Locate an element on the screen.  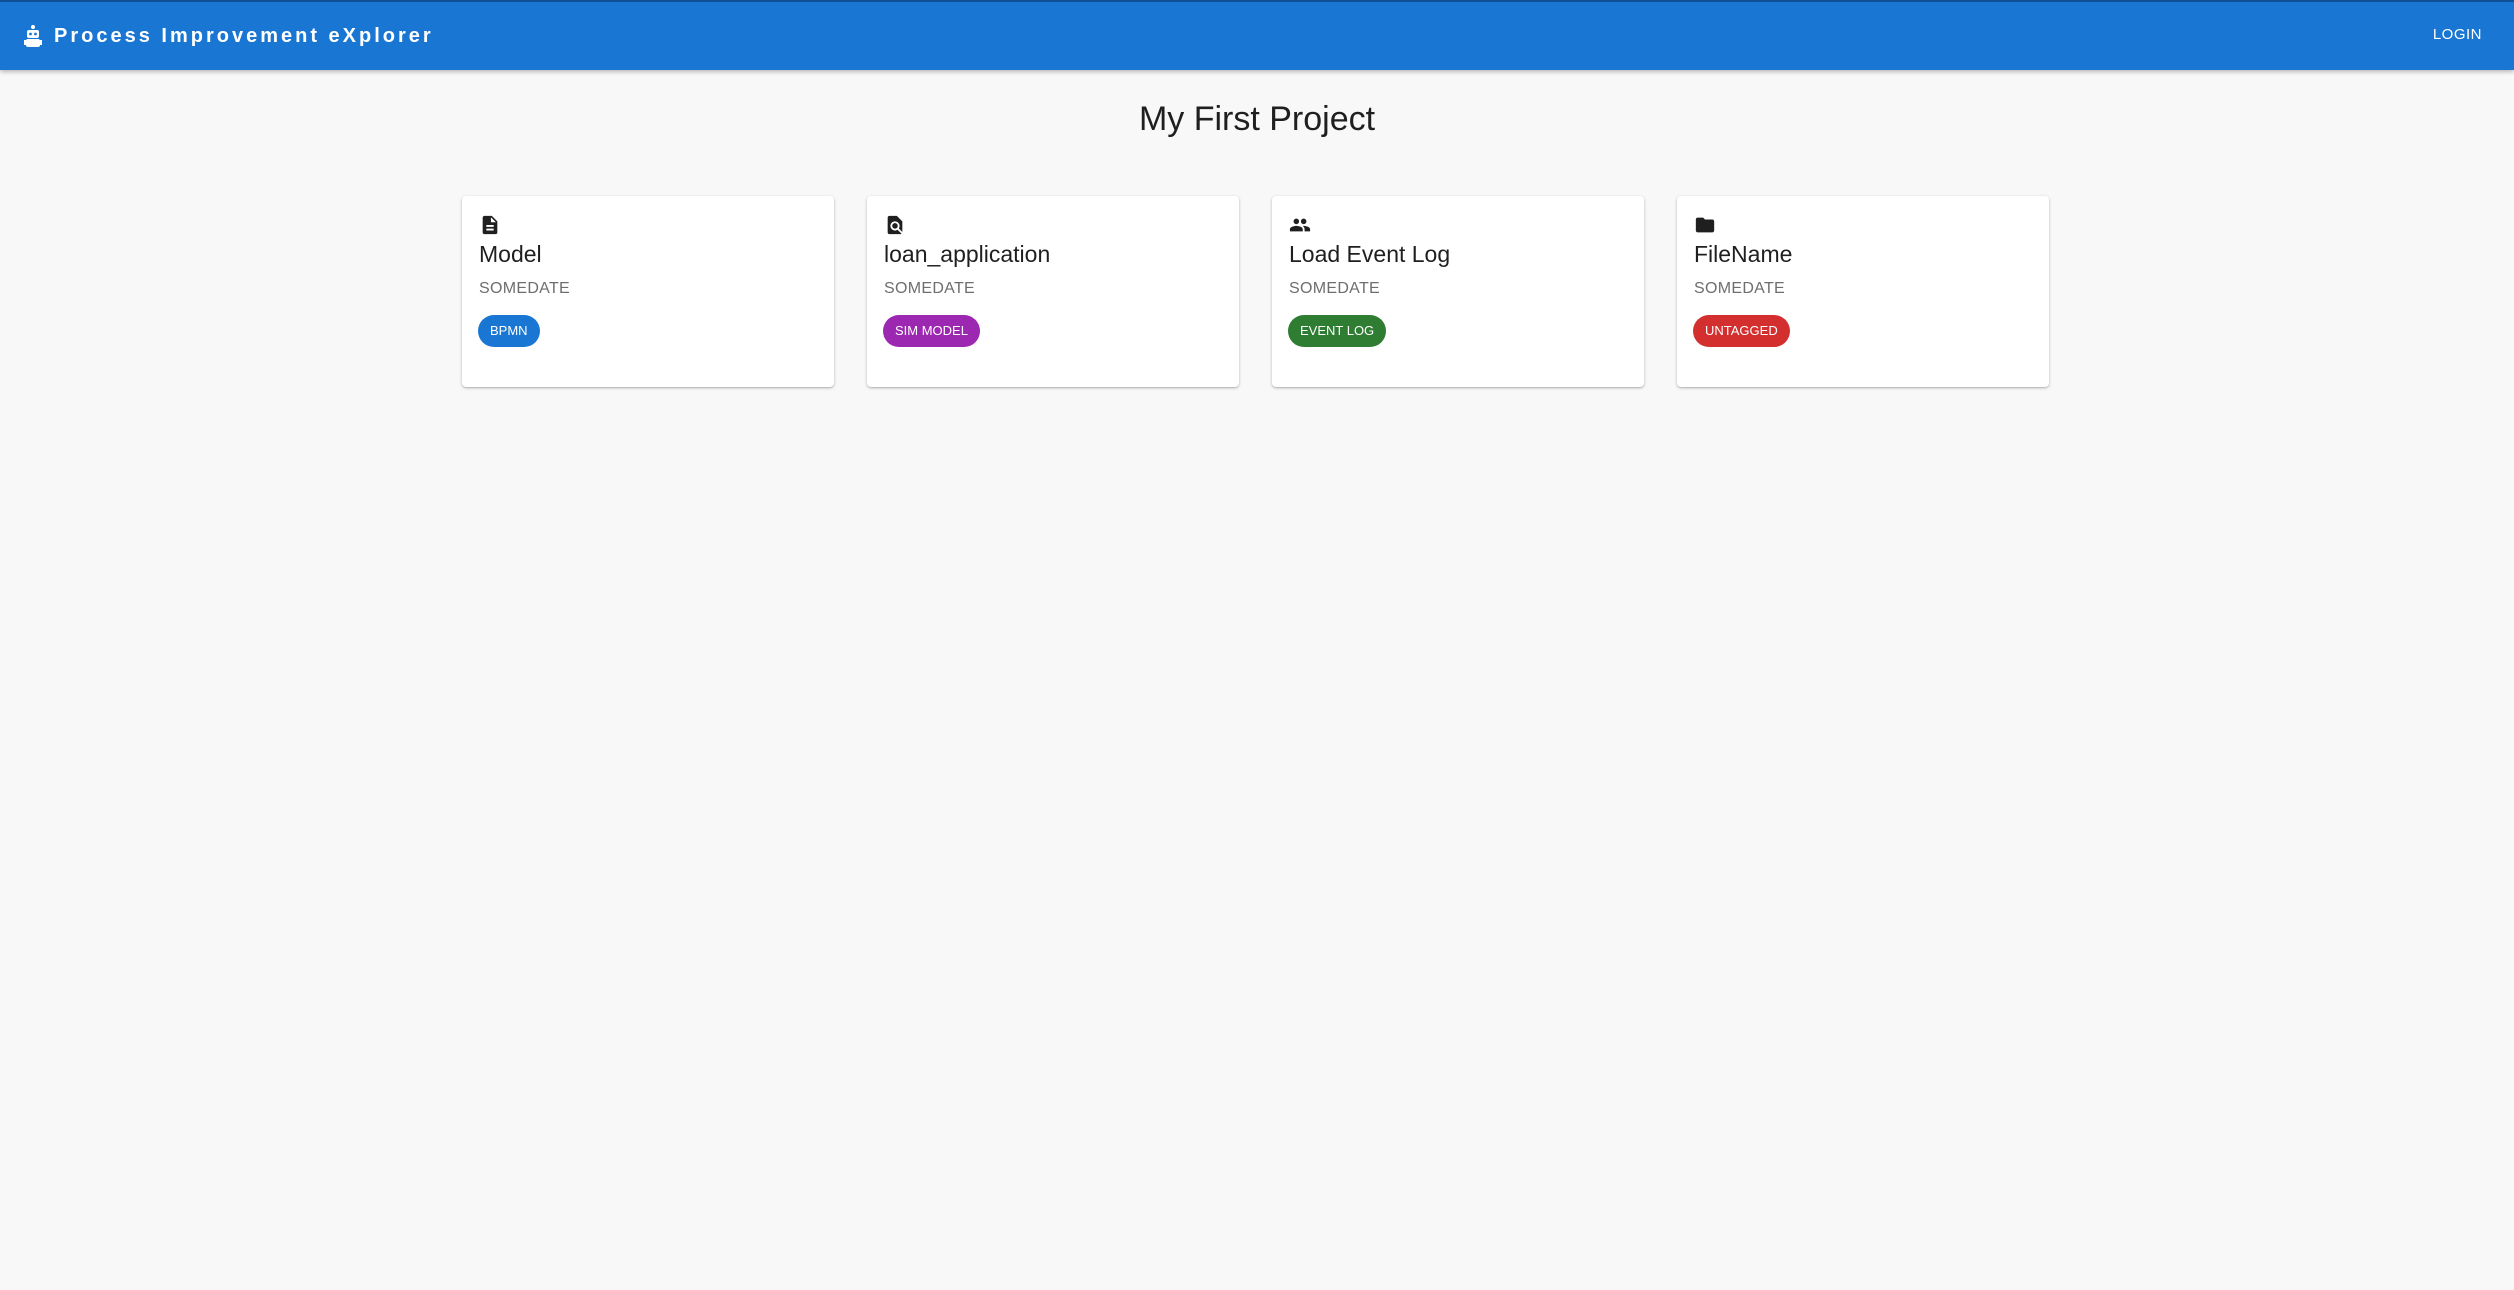
folder-icon is located at coordinates (1705, 225).